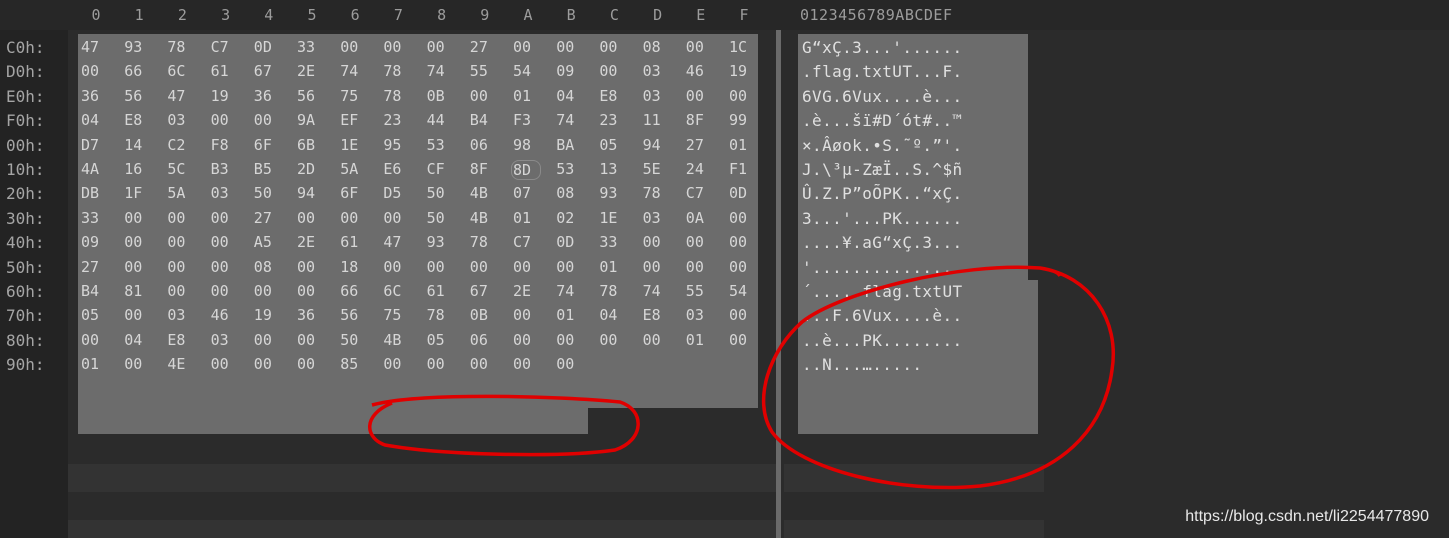 The image size is (1449, 538). Describe the element at coordinates (938, 377) in the screenshot. I see `red-circle-ascii-annotation` at that location.